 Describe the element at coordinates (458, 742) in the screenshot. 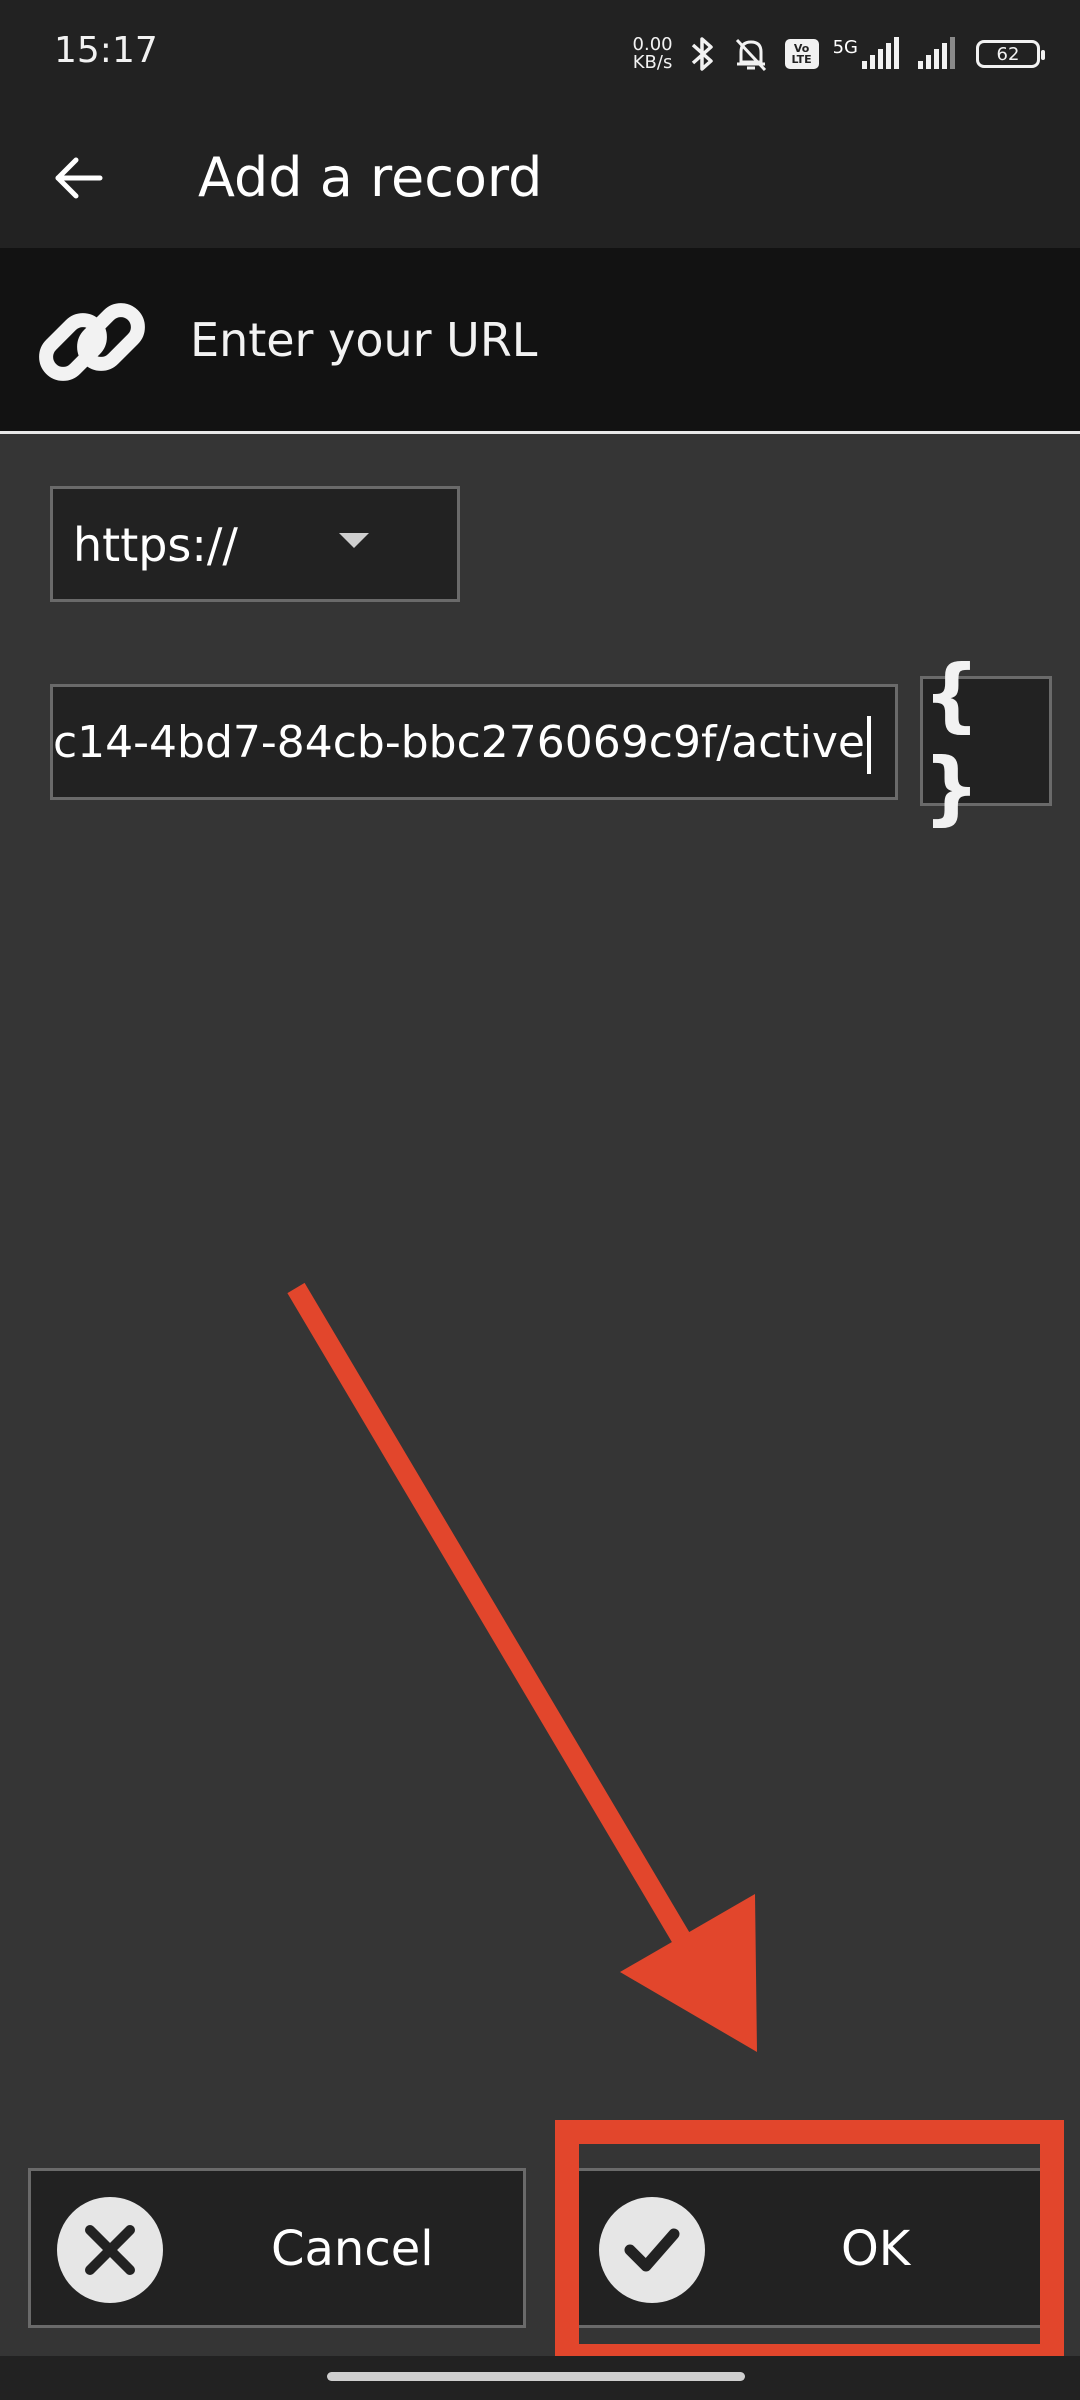

I see `url-value: c14-4bd7-84cb-bbc276069c9f/active` at that location.